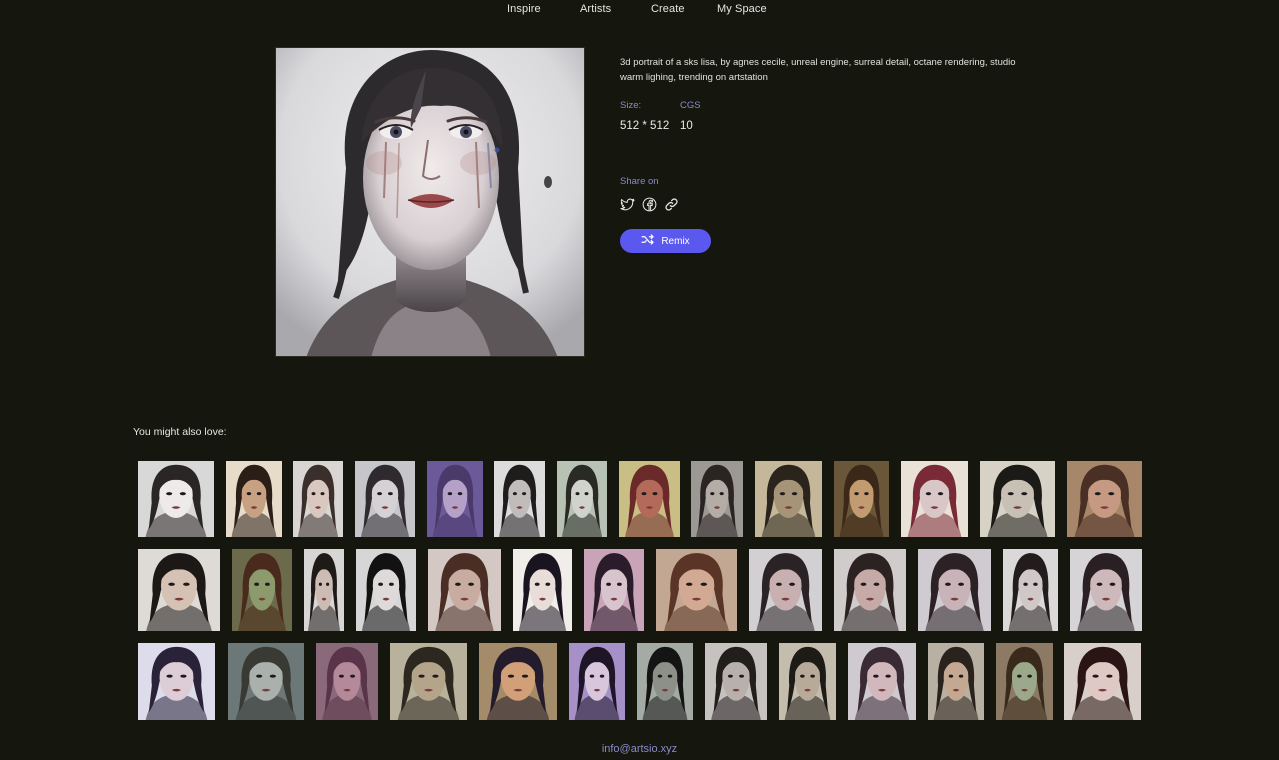  I want to click on share-label: Share on, so click(639, 181).